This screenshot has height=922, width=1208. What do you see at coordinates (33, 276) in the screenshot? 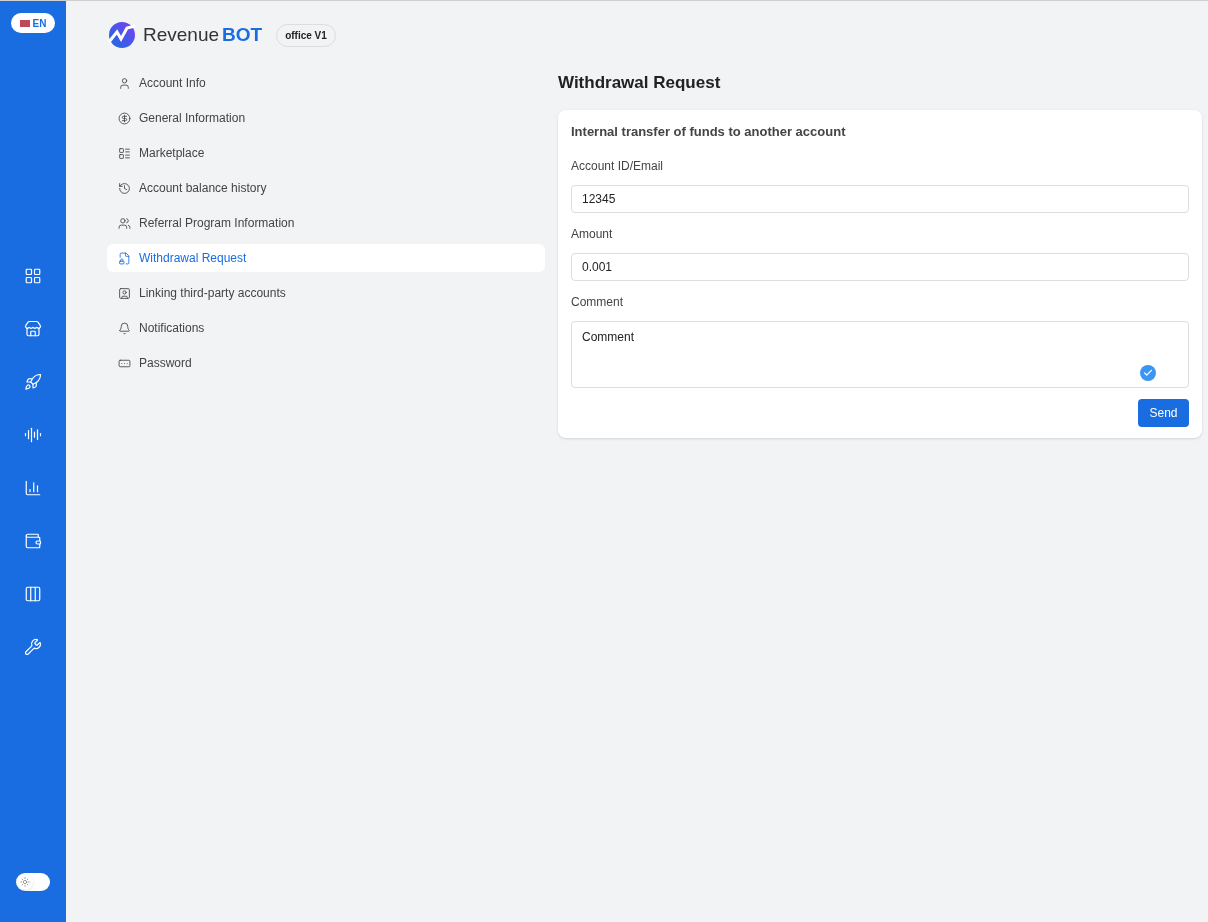
I see `dashboard-icon` at bounding box center [33, 276].